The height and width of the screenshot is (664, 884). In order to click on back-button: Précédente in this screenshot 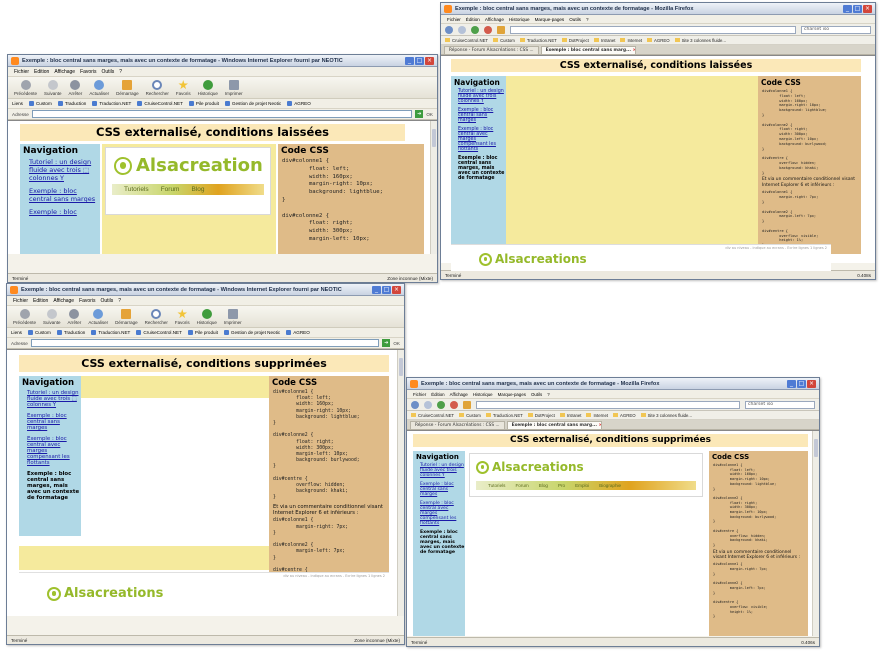, I will do `click(25, 88)`.